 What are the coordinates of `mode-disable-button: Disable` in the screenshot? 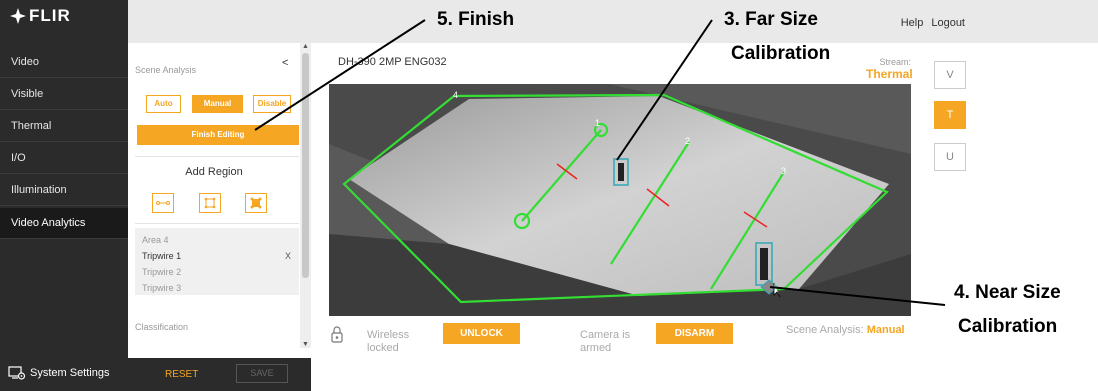 It's located at (272, 104).